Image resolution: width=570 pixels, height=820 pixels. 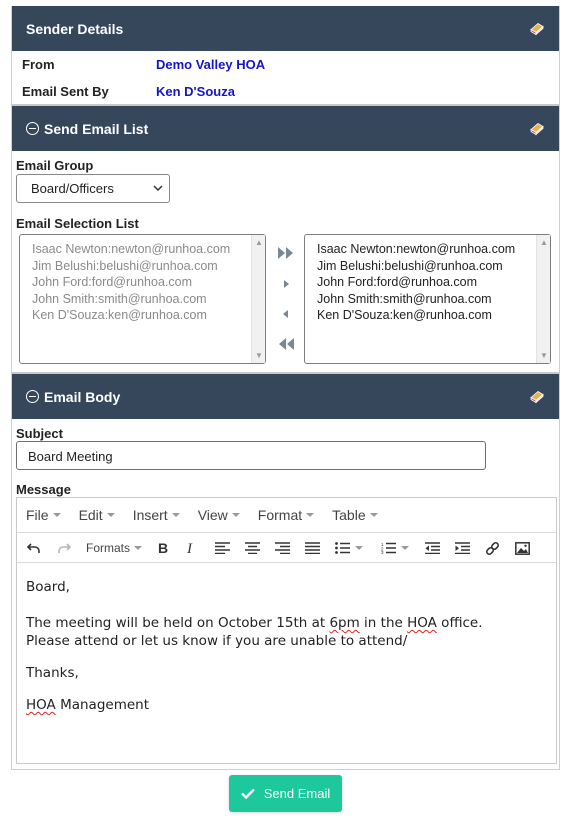 I want to click on sent-by-value: Ken D'Souza, so click(x=195, y=91).